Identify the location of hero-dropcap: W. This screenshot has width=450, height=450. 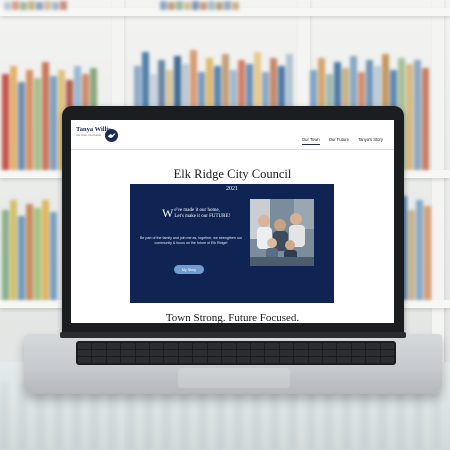
(168, 213).